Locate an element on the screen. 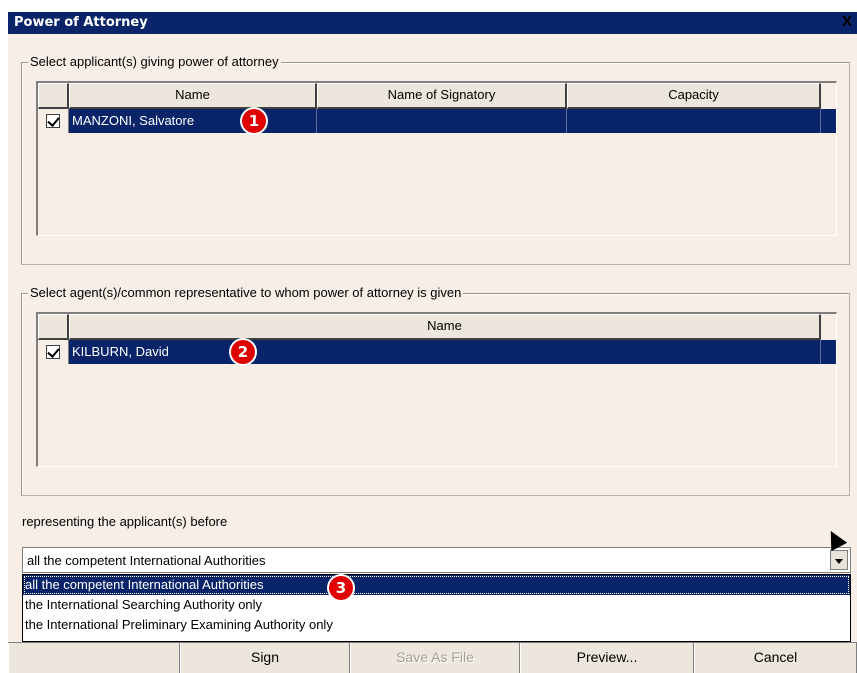  signatory-cell is located at coordinates (442, 121).